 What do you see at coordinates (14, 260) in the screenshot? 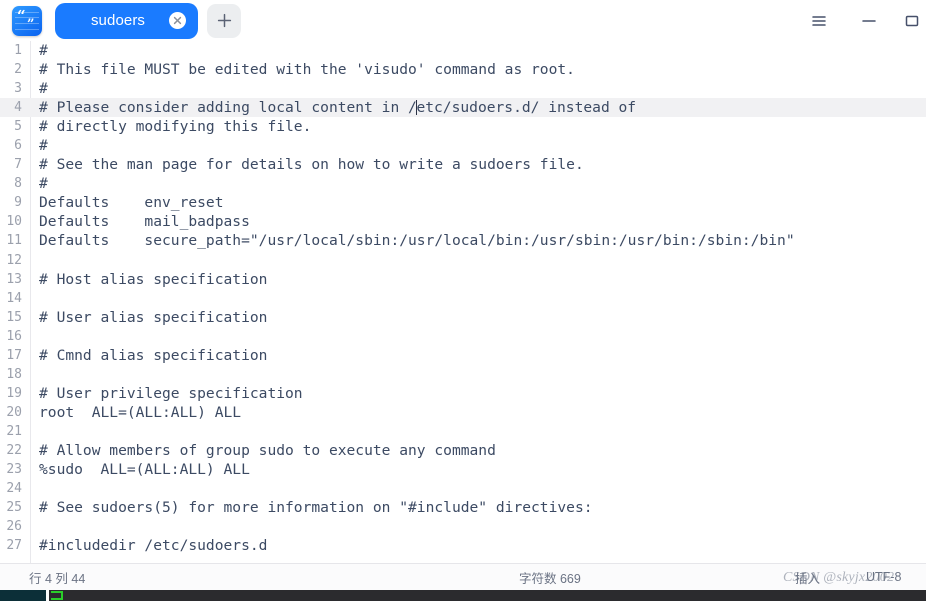
I see `line-number: 12` at bounding box center [14, 260].